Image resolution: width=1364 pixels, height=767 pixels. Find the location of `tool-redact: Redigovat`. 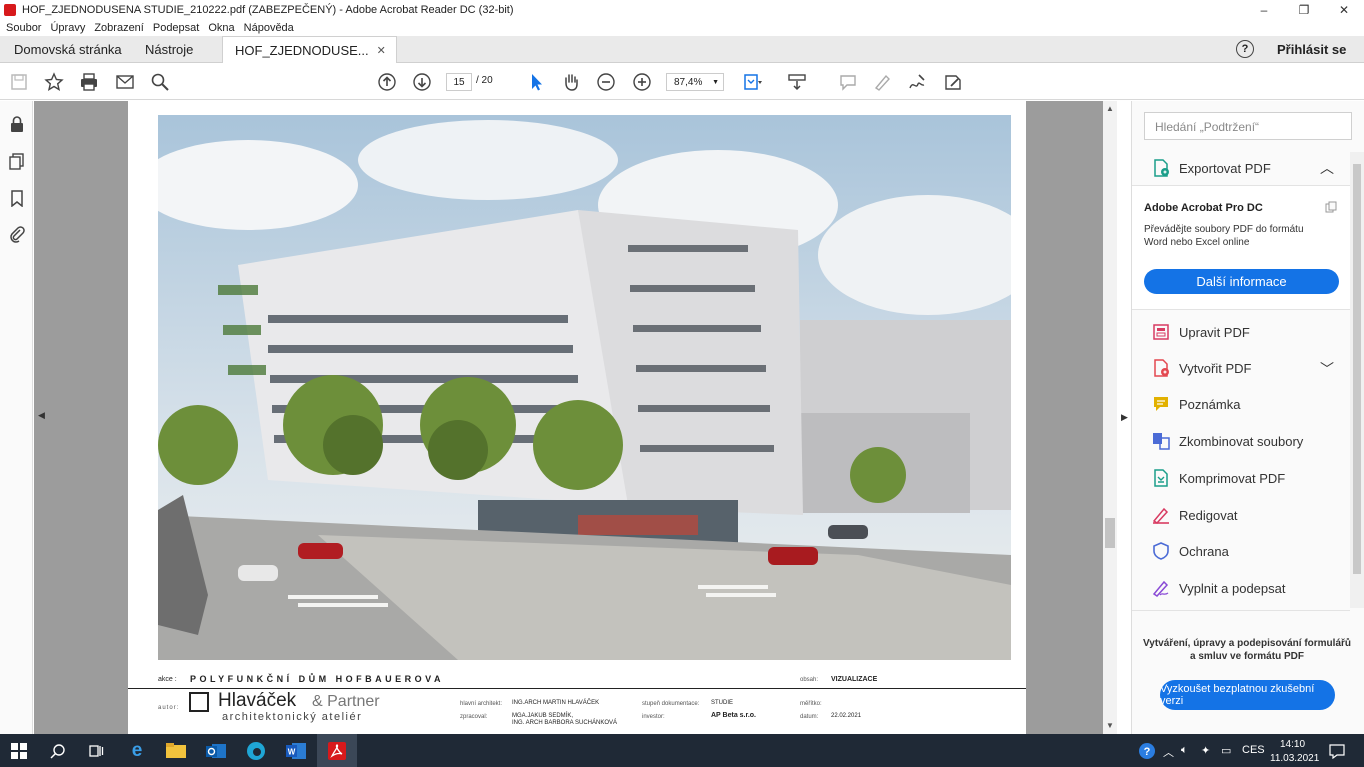

tool-redact: Redigovat is located at coordinates (1194, 515).